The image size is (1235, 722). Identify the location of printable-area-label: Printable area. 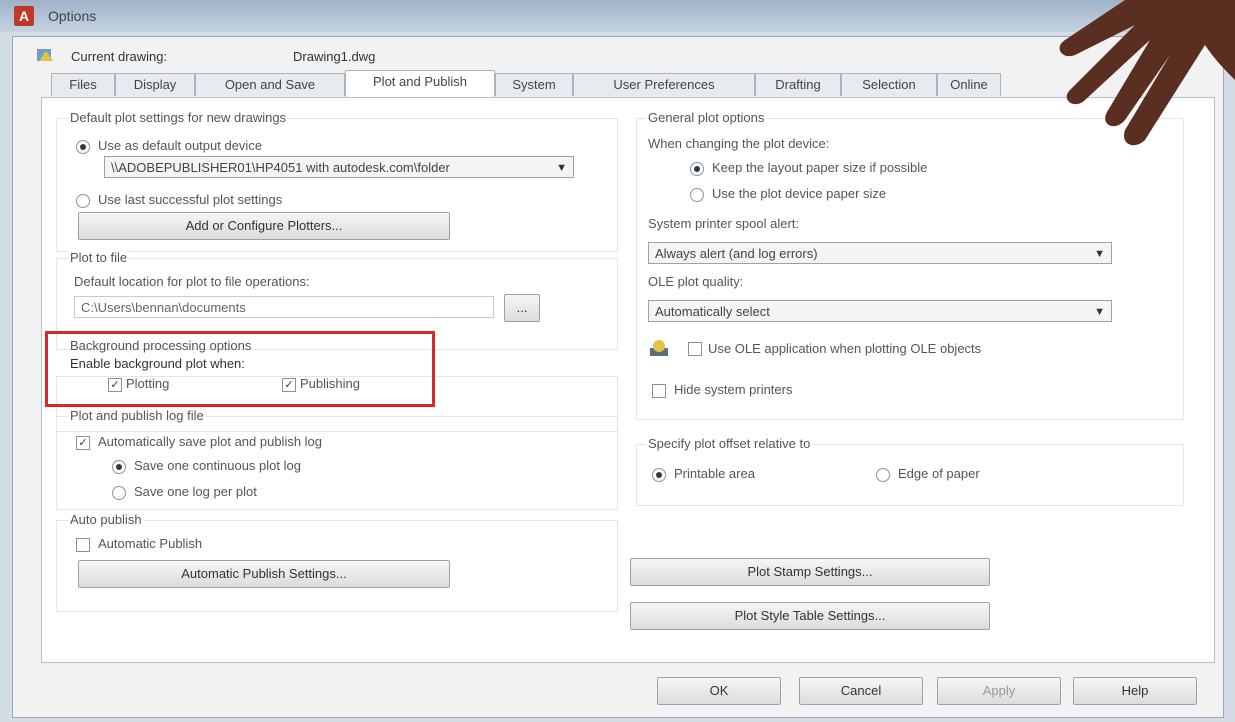
(714, 473).